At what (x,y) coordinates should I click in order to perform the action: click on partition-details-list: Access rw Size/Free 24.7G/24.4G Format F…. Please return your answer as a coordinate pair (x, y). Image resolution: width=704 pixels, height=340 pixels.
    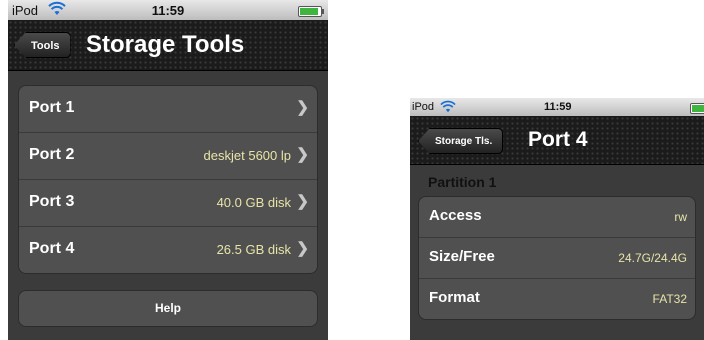
    Looking at the image, I should click on (557, 258).